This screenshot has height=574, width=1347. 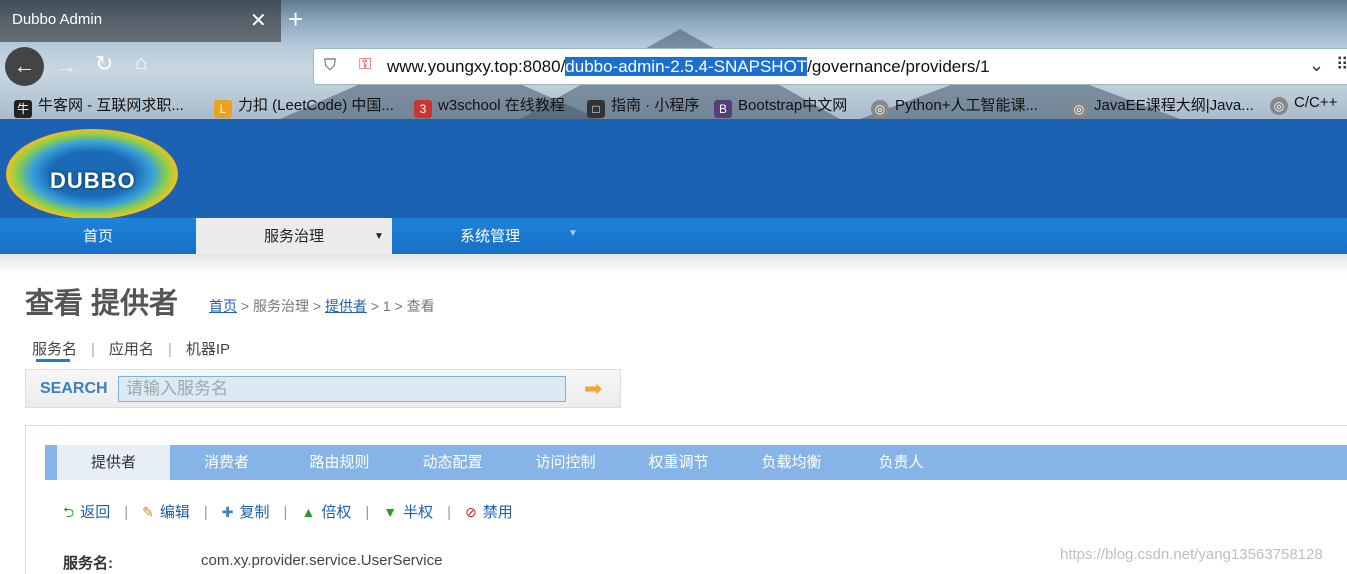 I want to click on menu-item-system: 系统管理 ▼, so click(x=490, y=236).